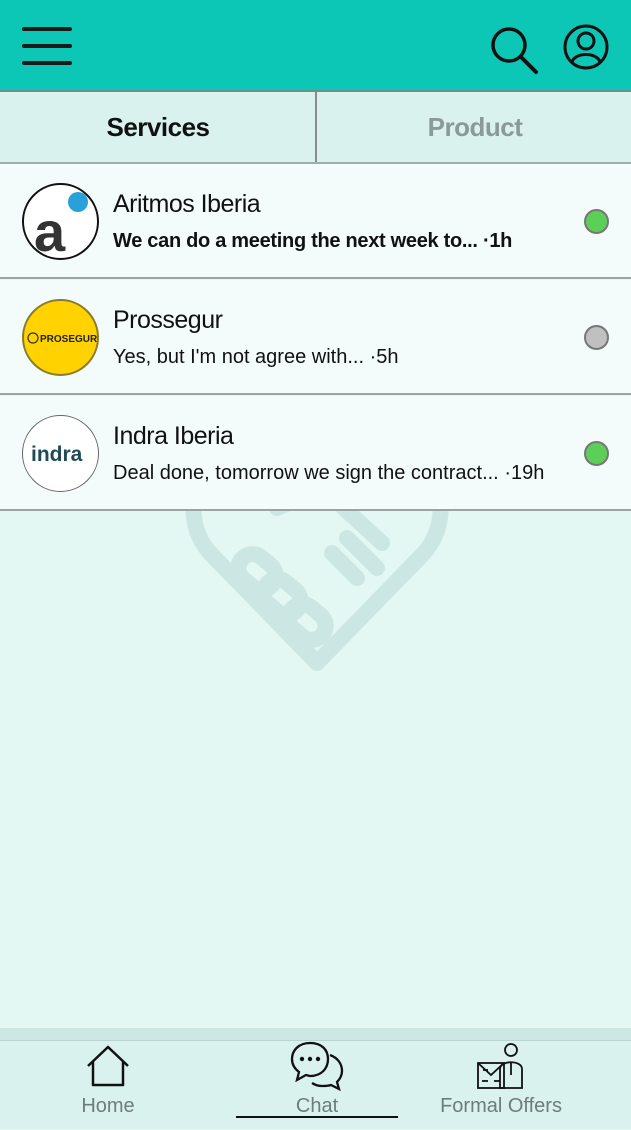 The image size is (631, 1130). Describe the element at coordinates (173, 436) in the screenshot. I see `chat-name: Indra Iberia` at that location.